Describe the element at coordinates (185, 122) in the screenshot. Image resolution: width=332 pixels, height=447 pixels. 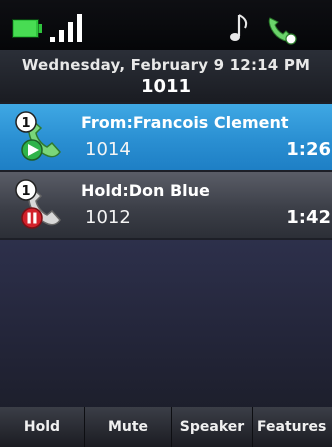
I see `call-title: From:Francois Clement` at that location.